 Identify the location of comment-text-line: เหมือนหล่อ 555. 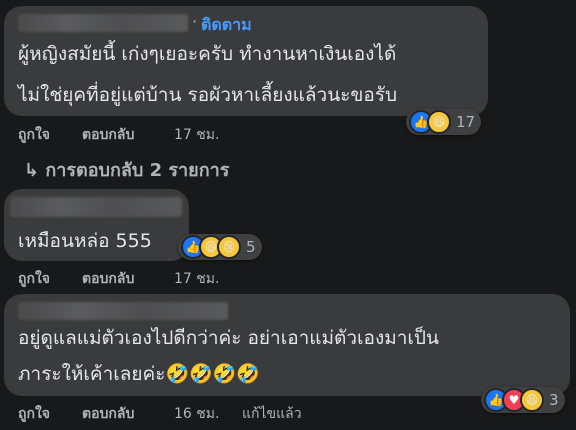
(85, 241).